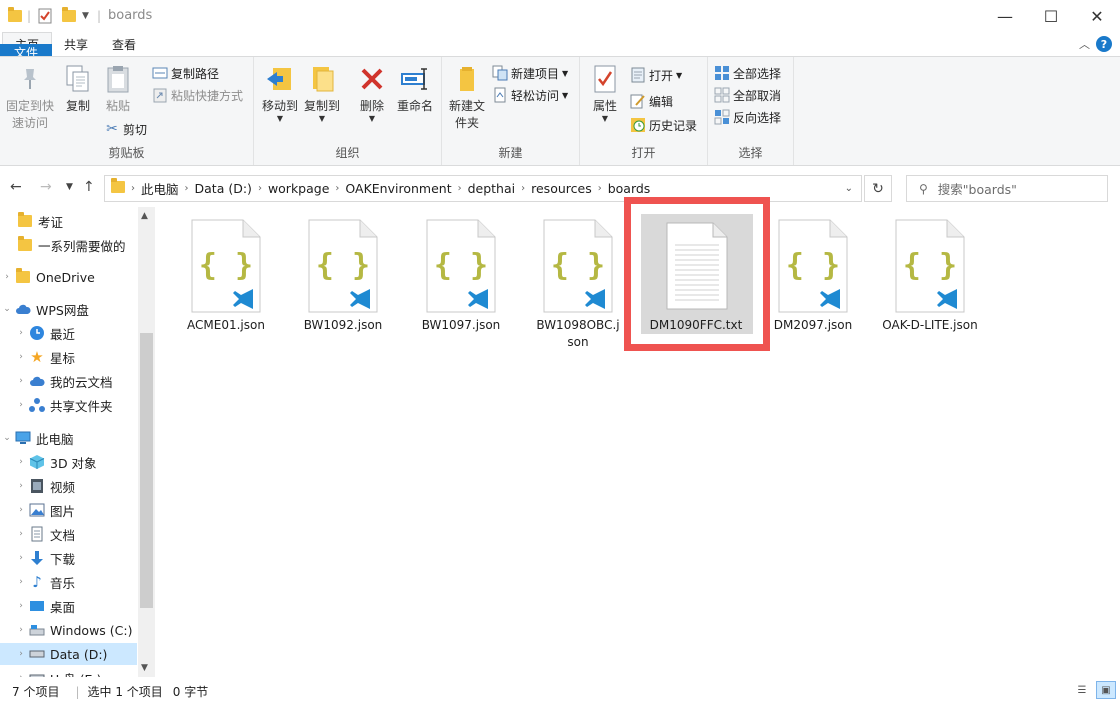 This screenshot has height=706, width=1120. I want to click on scroll-up-icon: ▲, so click(144, 216).